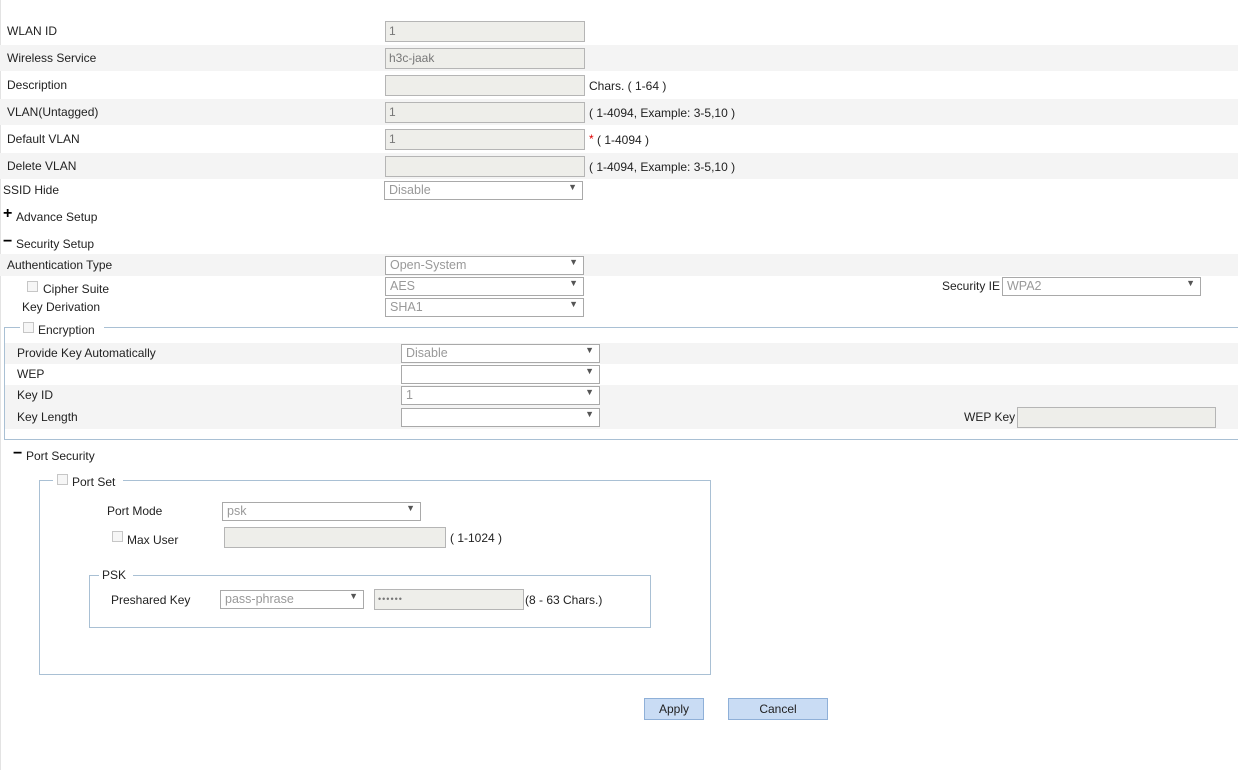 The width and height of the screenshot is (1238, 770). Describe the element at coordinates (35, 395) in the screenshot. I see `key-id-label: Key ID` at that location.